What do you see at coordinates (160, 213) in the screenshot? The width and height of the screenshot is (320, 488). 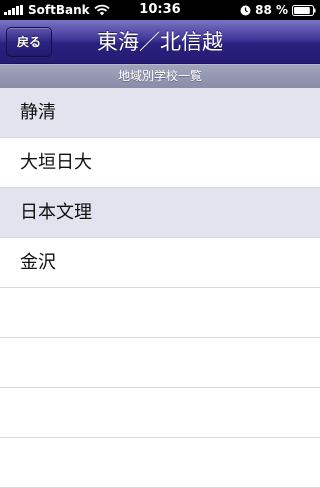 I see `school-row: 日本文理` at bounding box center [160, 213].